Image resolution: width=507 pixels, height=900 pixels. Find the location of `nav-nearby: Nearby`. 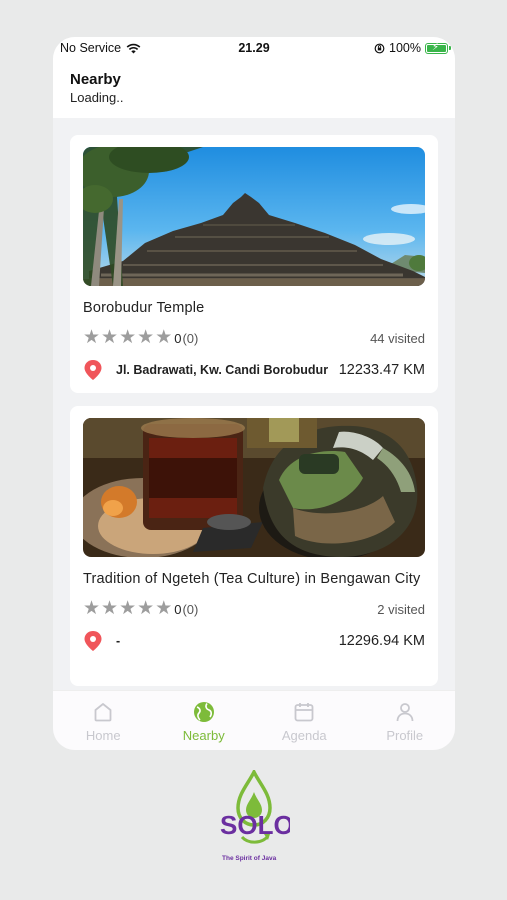

nav-nearby: Nearby is located at coordinates (204, 720).